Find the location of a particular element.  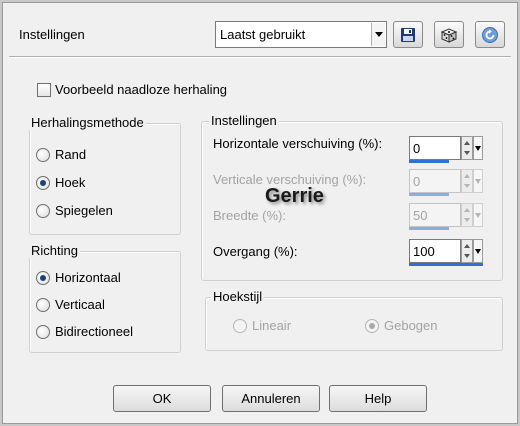

vertical-offset-field: 0 is located at coordinates (446, 183).